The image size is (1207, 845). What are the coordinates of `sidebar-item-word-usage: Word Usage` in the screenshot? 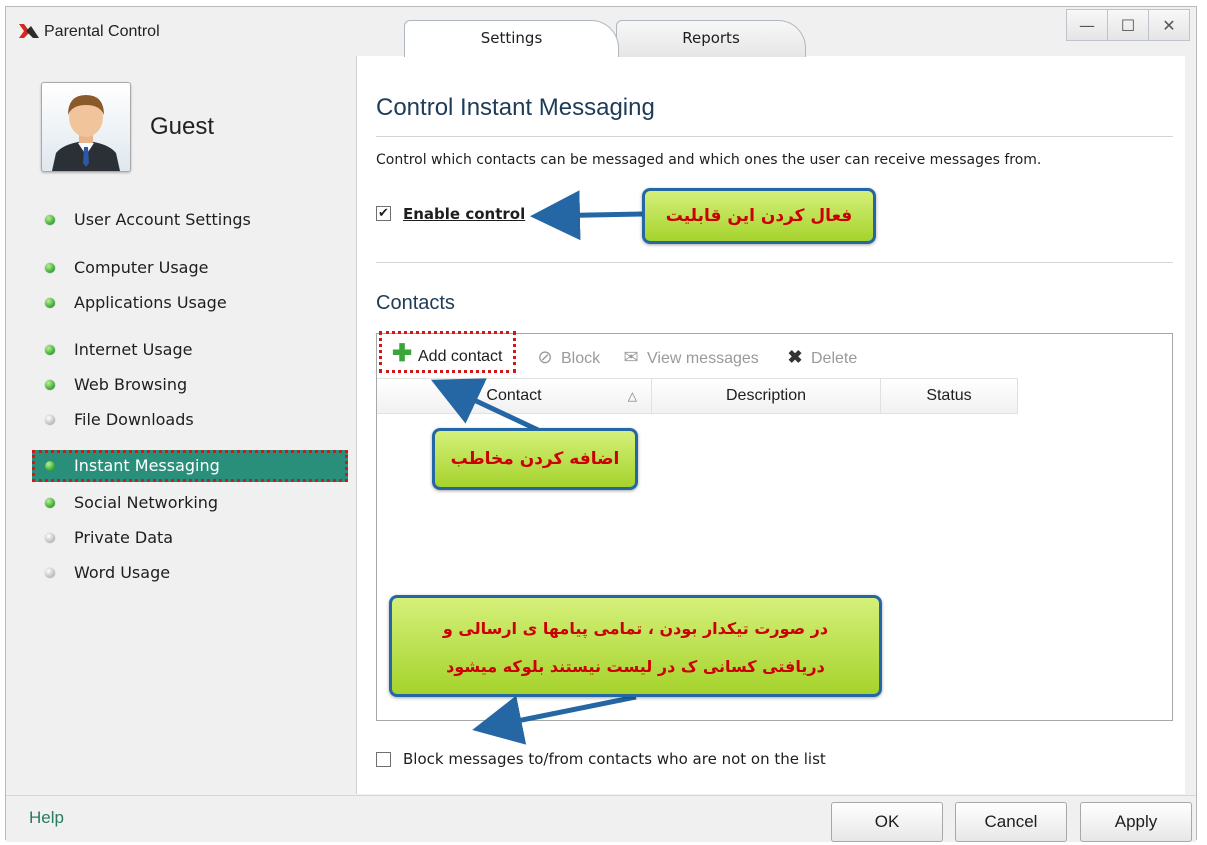 It's located at (190, 573).